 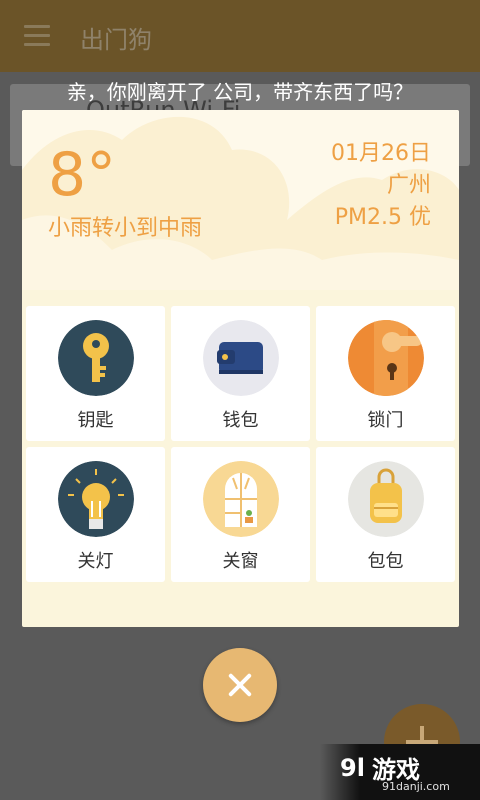 I want to click on air-quality-text: PM2.5 优, so click(x=382, y=217).